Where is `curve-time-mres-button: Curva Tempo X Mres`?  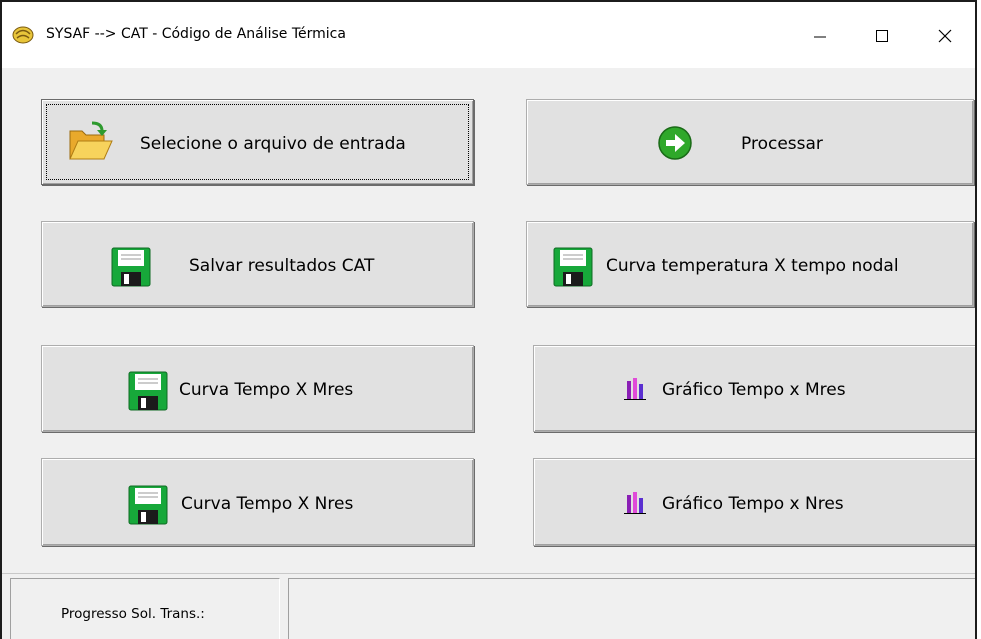
curve-time-mres-button: Curva Tempo X Mres is located at coordinates (257, 388).